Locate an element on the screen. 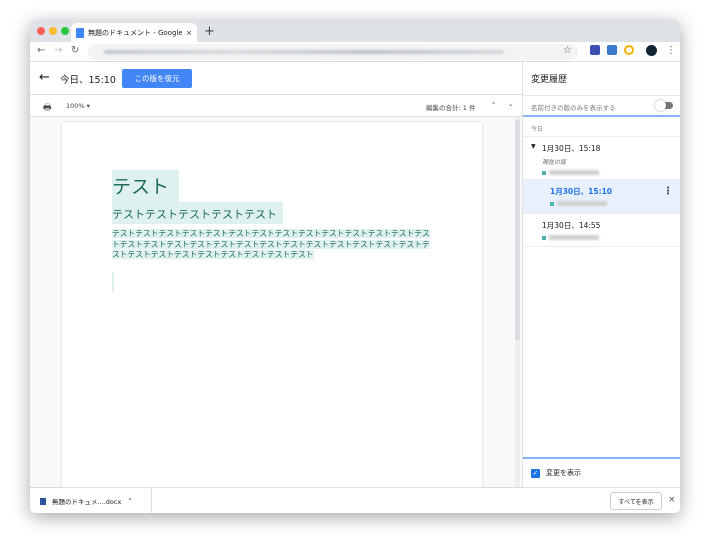 This screenshot has width=710, height=552. zoom-select: 100% ▾ is located at coordinates (78, 106).